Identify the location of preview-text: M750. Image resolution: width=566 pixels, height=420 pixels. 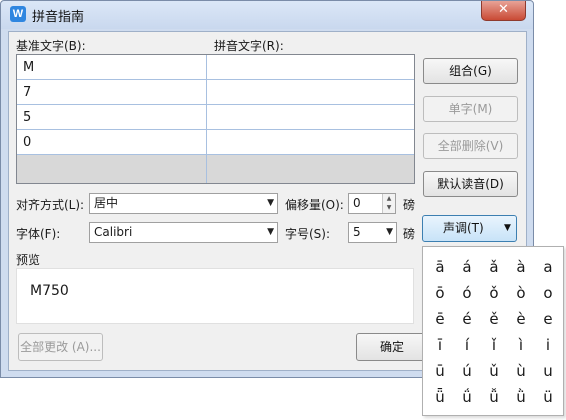
(49, 291).